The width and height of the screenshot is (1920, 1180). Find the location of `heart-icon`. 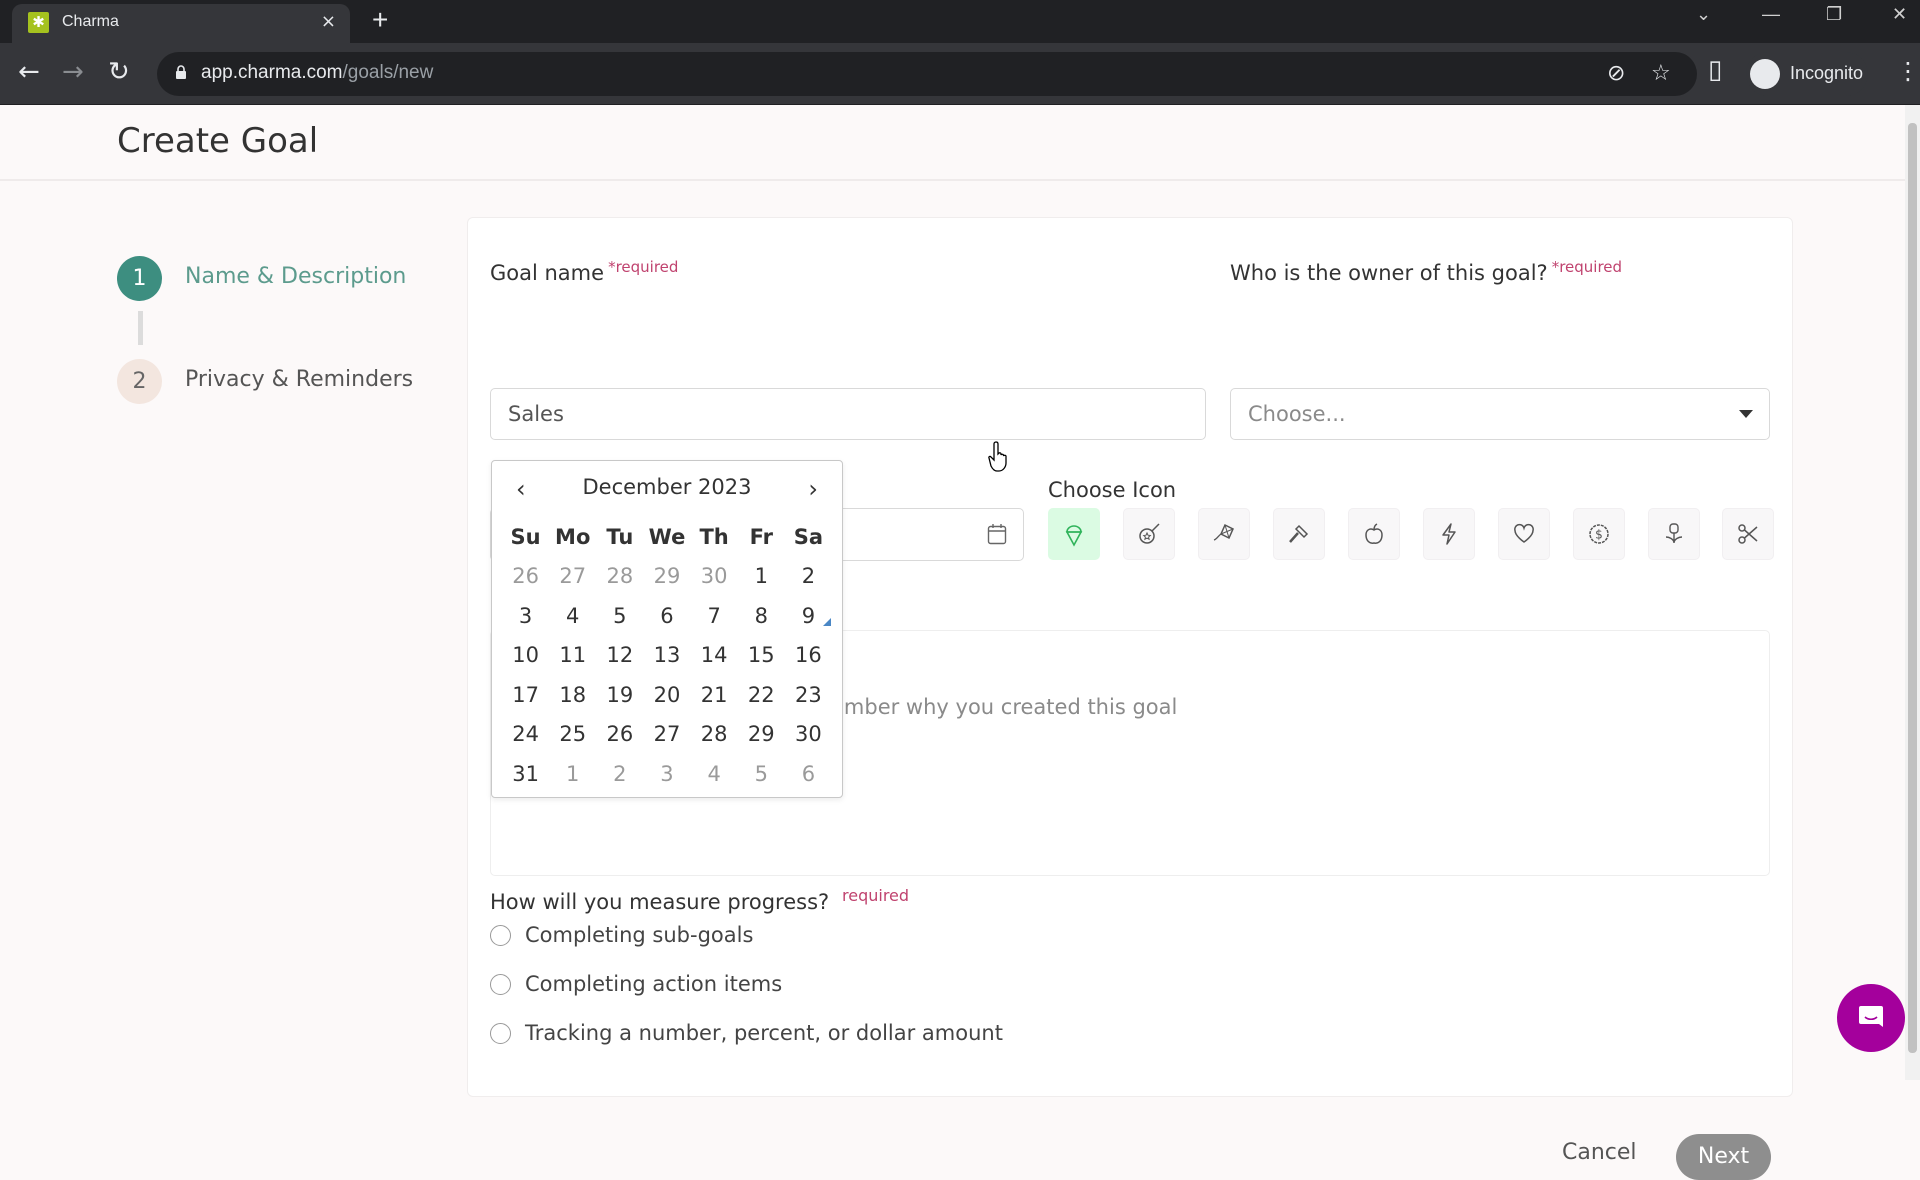

heart-icon is located at coordinates (1524, 533).